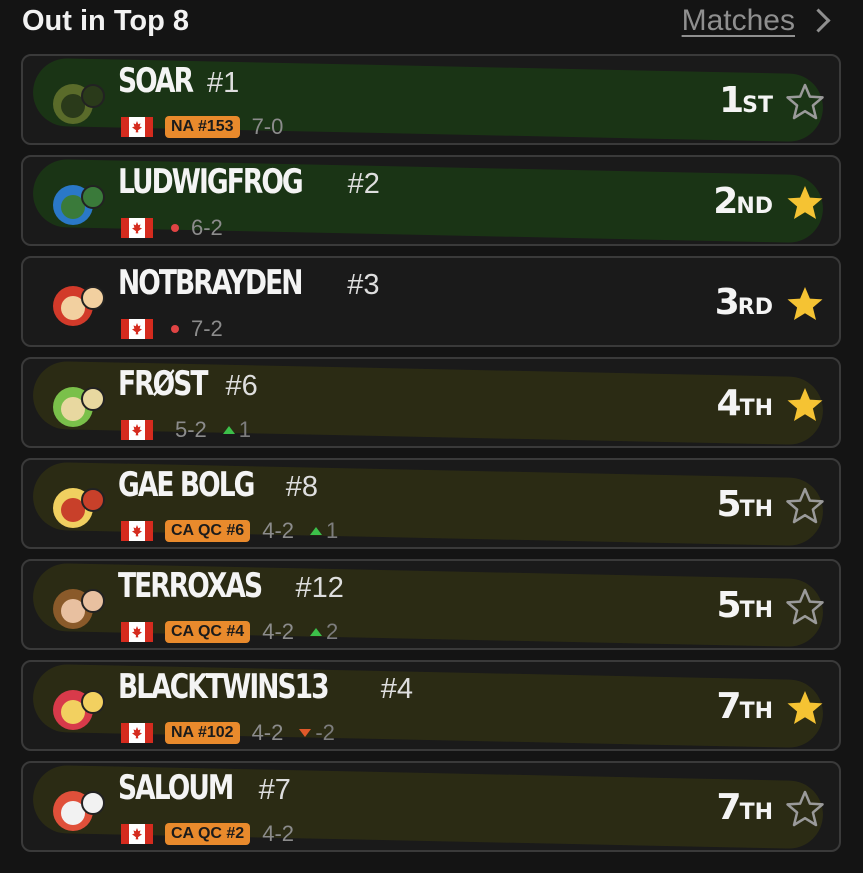  Describe the element at coordinates (755, 307) in the screenshot. I see `placement-suffix: RD` at that location.